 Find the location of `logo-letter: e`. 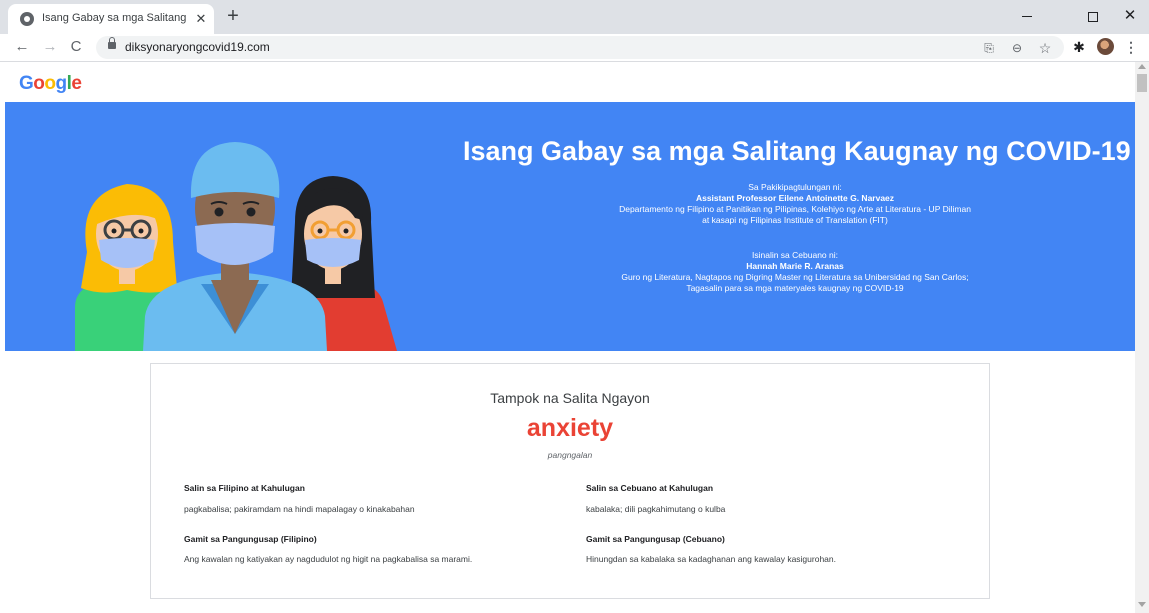

logo-letter: e is located at coordinates (76, 83).